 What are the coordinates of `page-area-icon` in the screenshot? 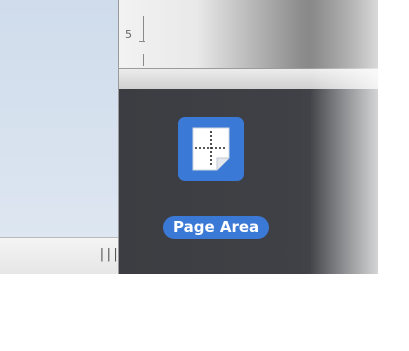 It's located at (211, 149).